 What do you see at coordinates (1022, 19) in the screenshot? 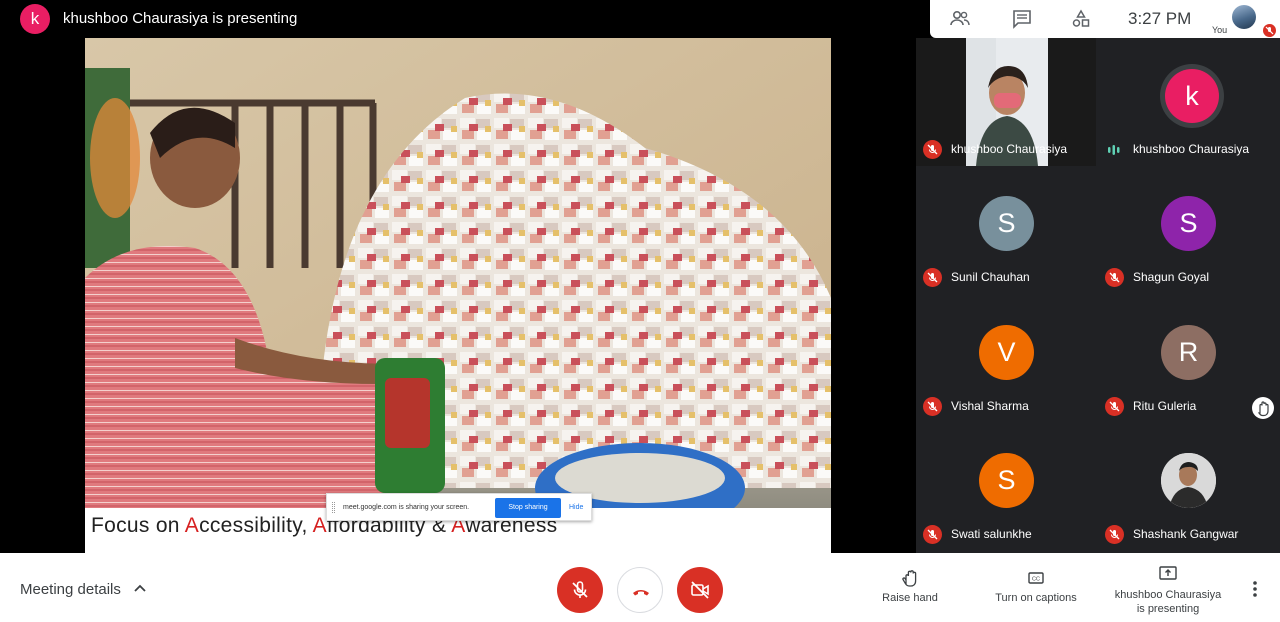
I see `chat-icon` at bounding box center [1022, 19].